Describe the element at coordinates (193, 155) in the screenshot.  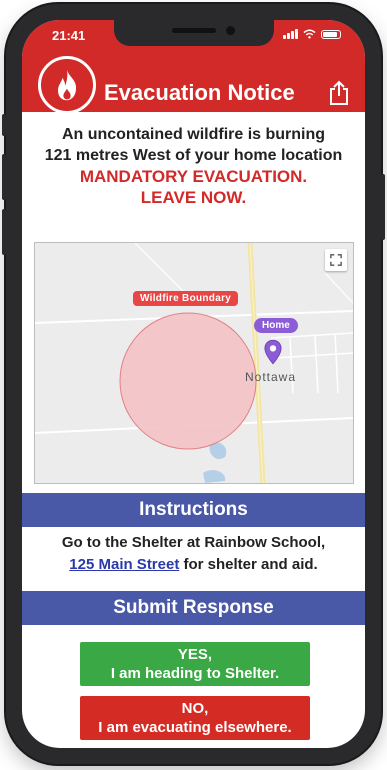
I see `notice-line: 121 metres West of your home location` at that location.